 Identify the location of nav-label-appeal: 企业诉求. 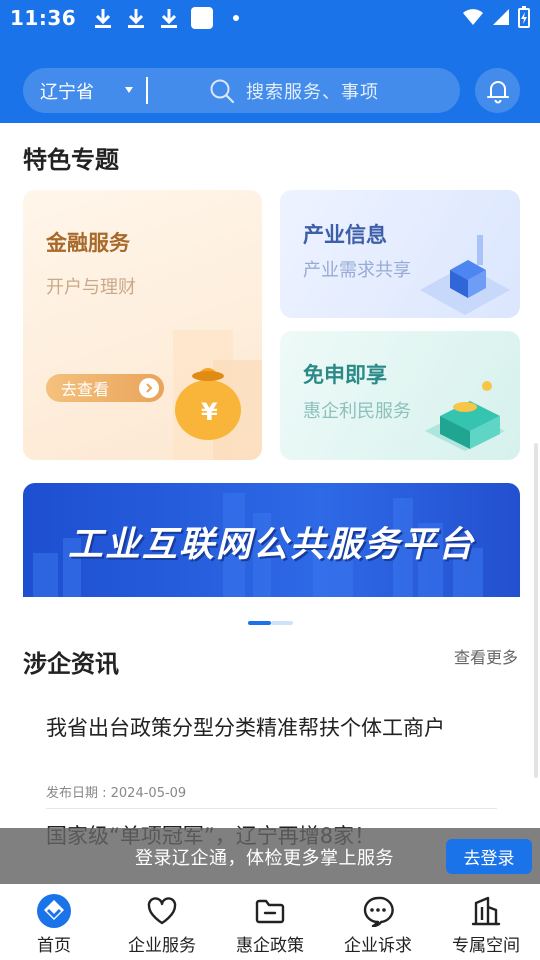
(378, 946).